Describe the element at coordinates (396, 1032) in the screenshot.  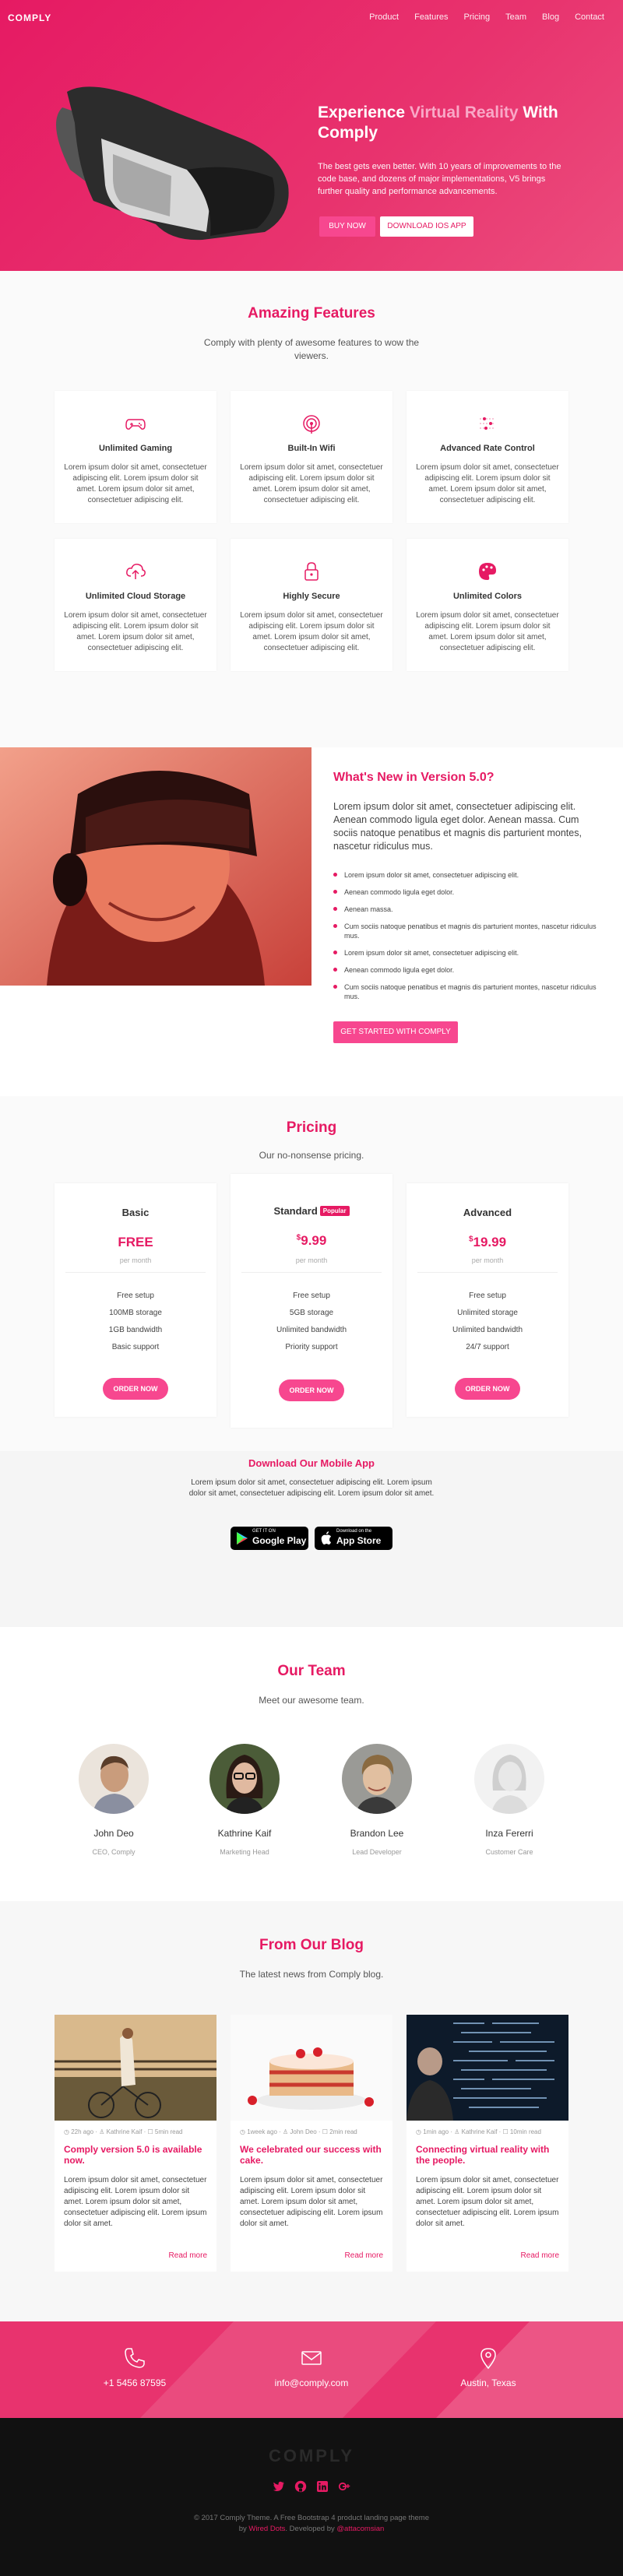
I see `get-started-button: GET STARTED WITH COMPLY` at that location.